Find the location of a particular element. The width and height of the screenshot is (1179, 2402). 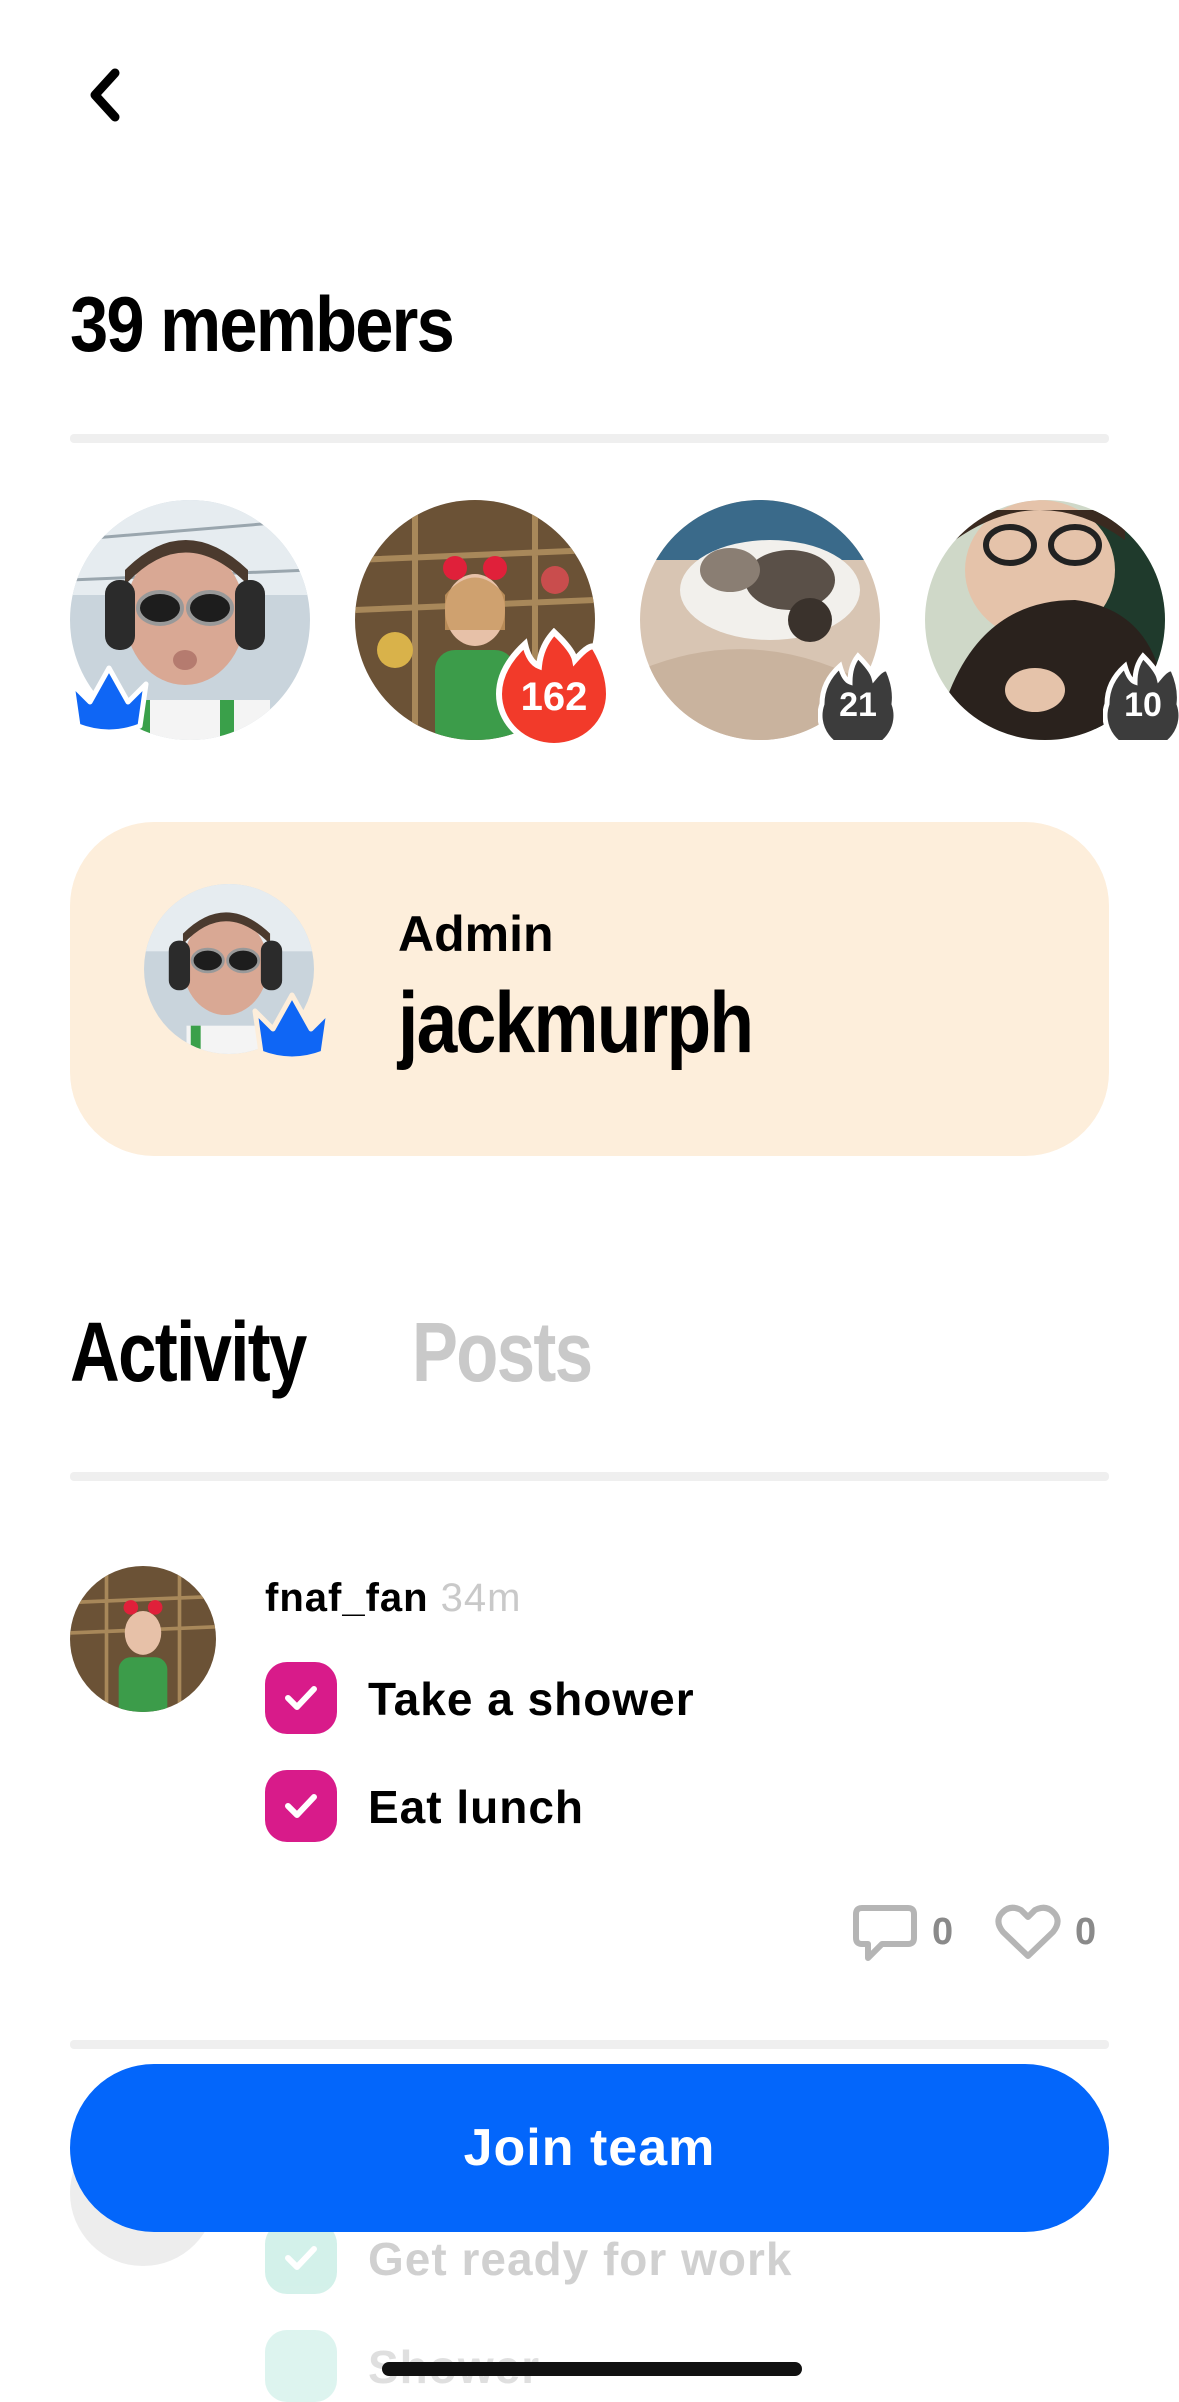

admin-avatar is located at coordinates (238, 972).